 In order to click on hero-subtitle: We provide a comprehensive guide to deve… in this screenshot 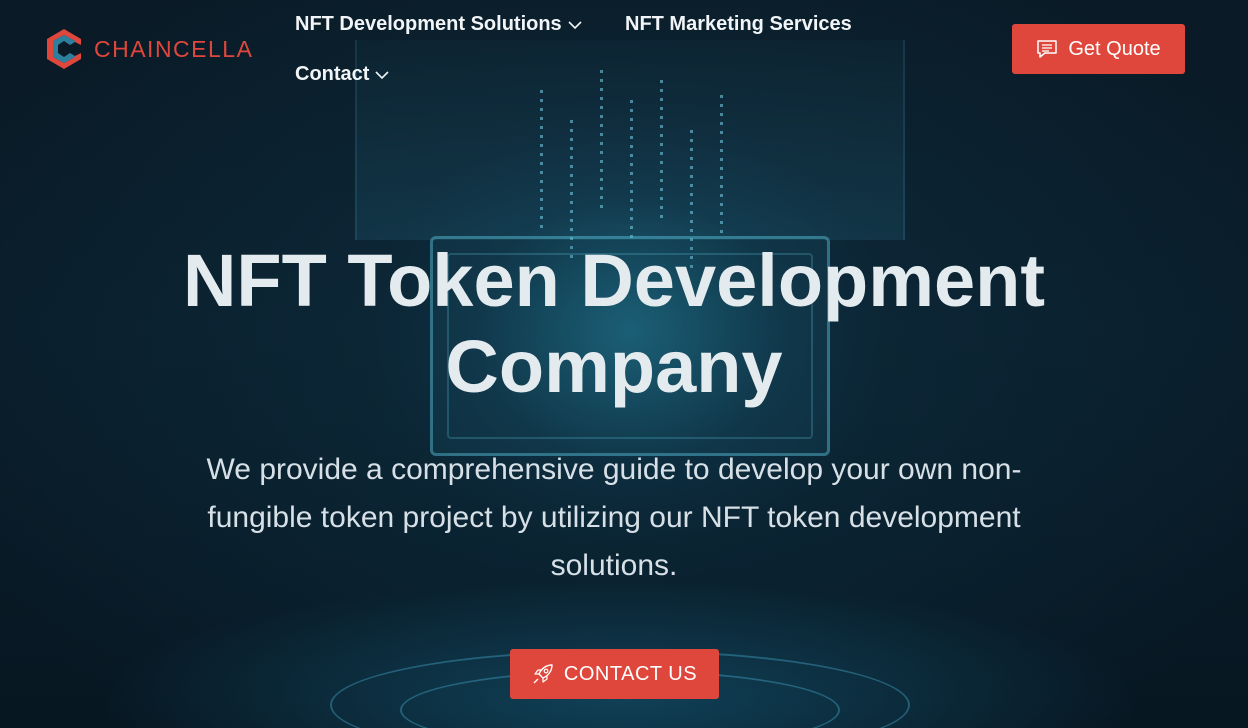, I will do `click(614, 517)`.